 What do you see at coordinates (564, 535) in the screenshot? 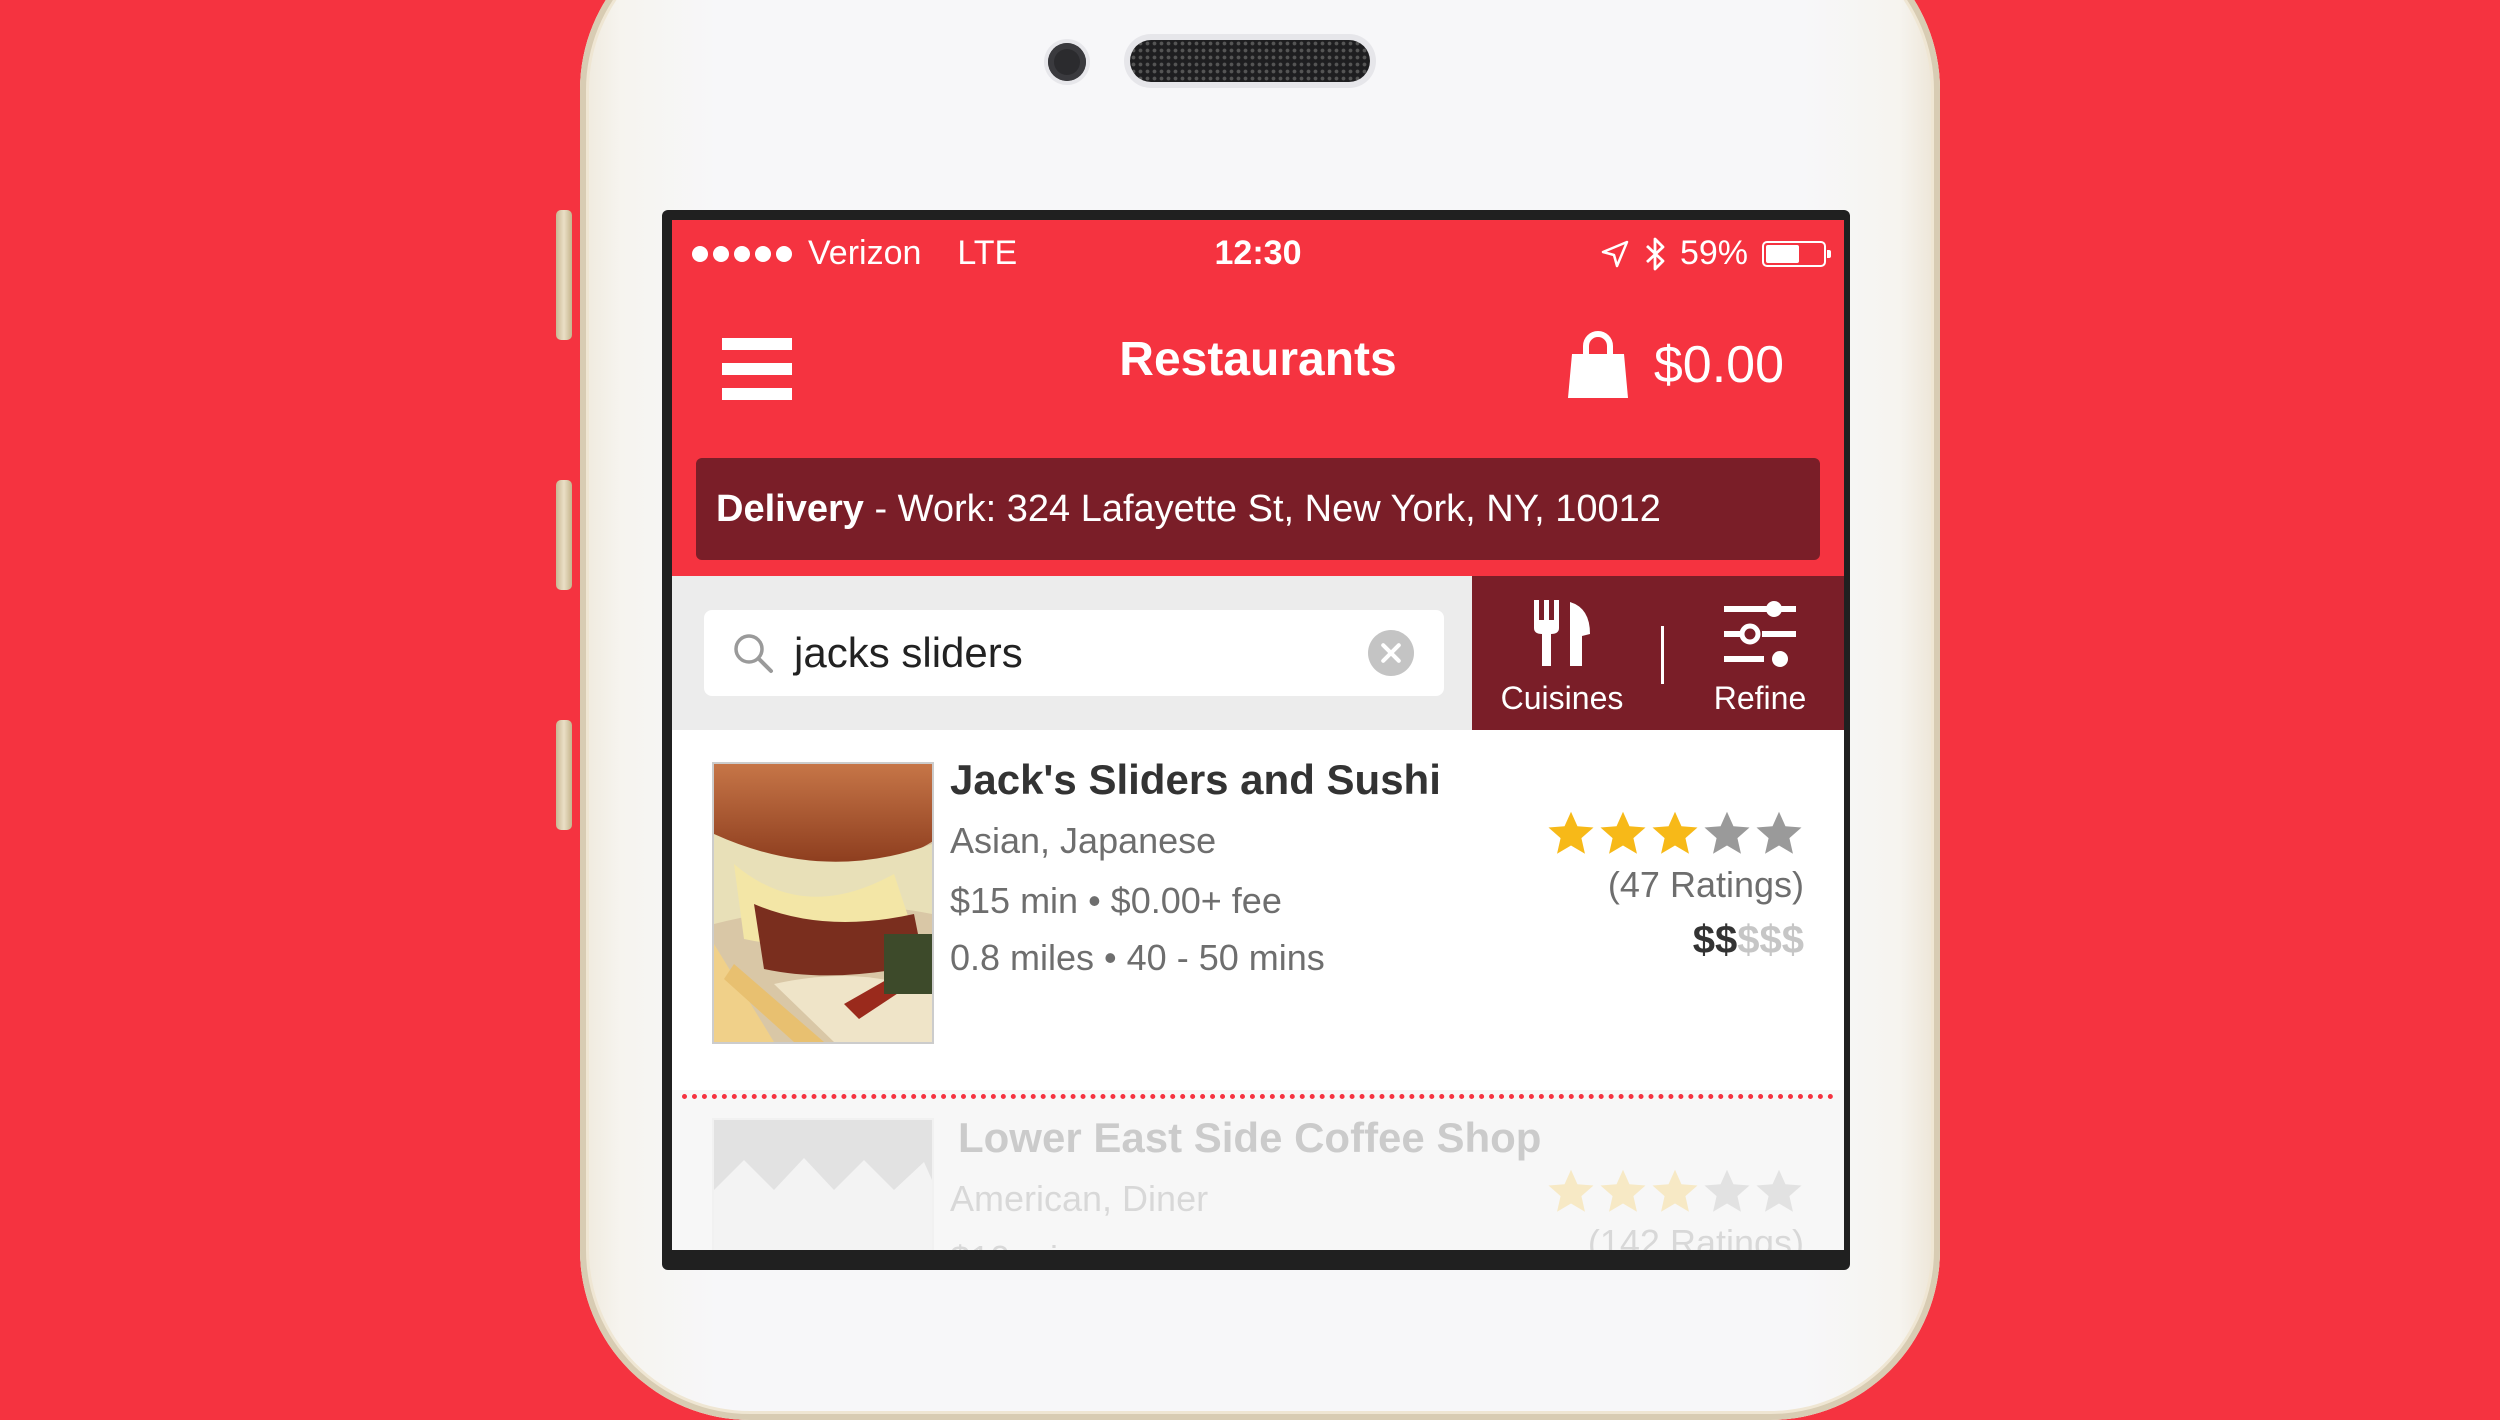
I see `volume-up-button` at bounding box center [564, 535].